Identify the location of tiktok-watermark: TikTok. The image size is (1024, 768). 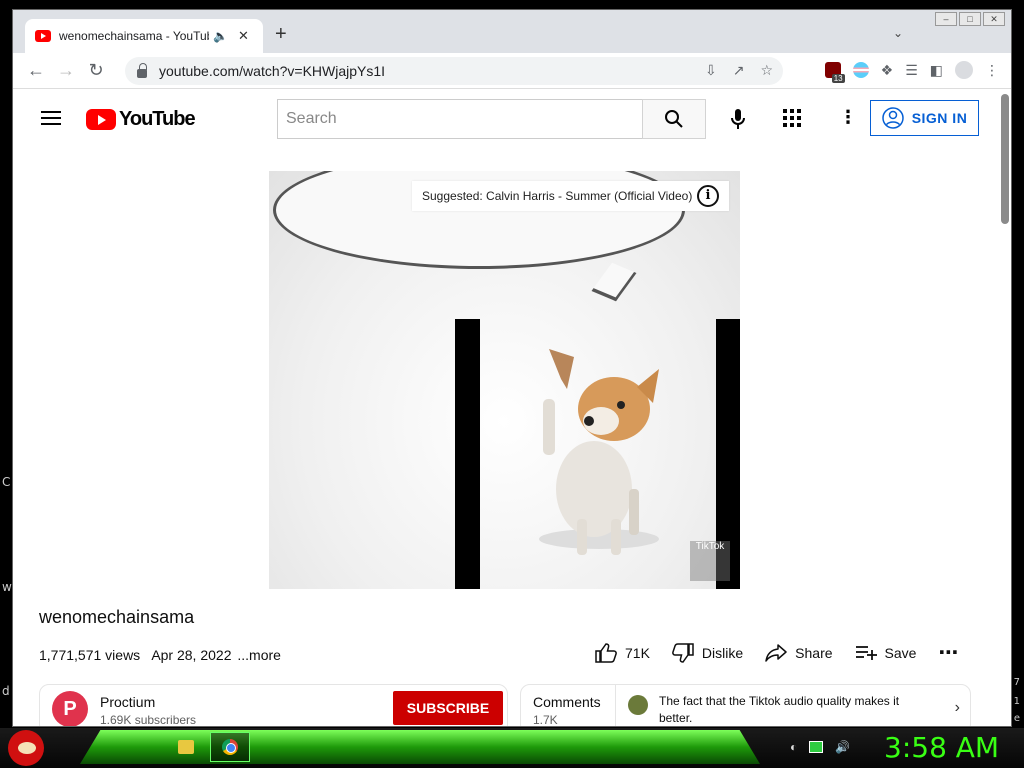
(710, 561).